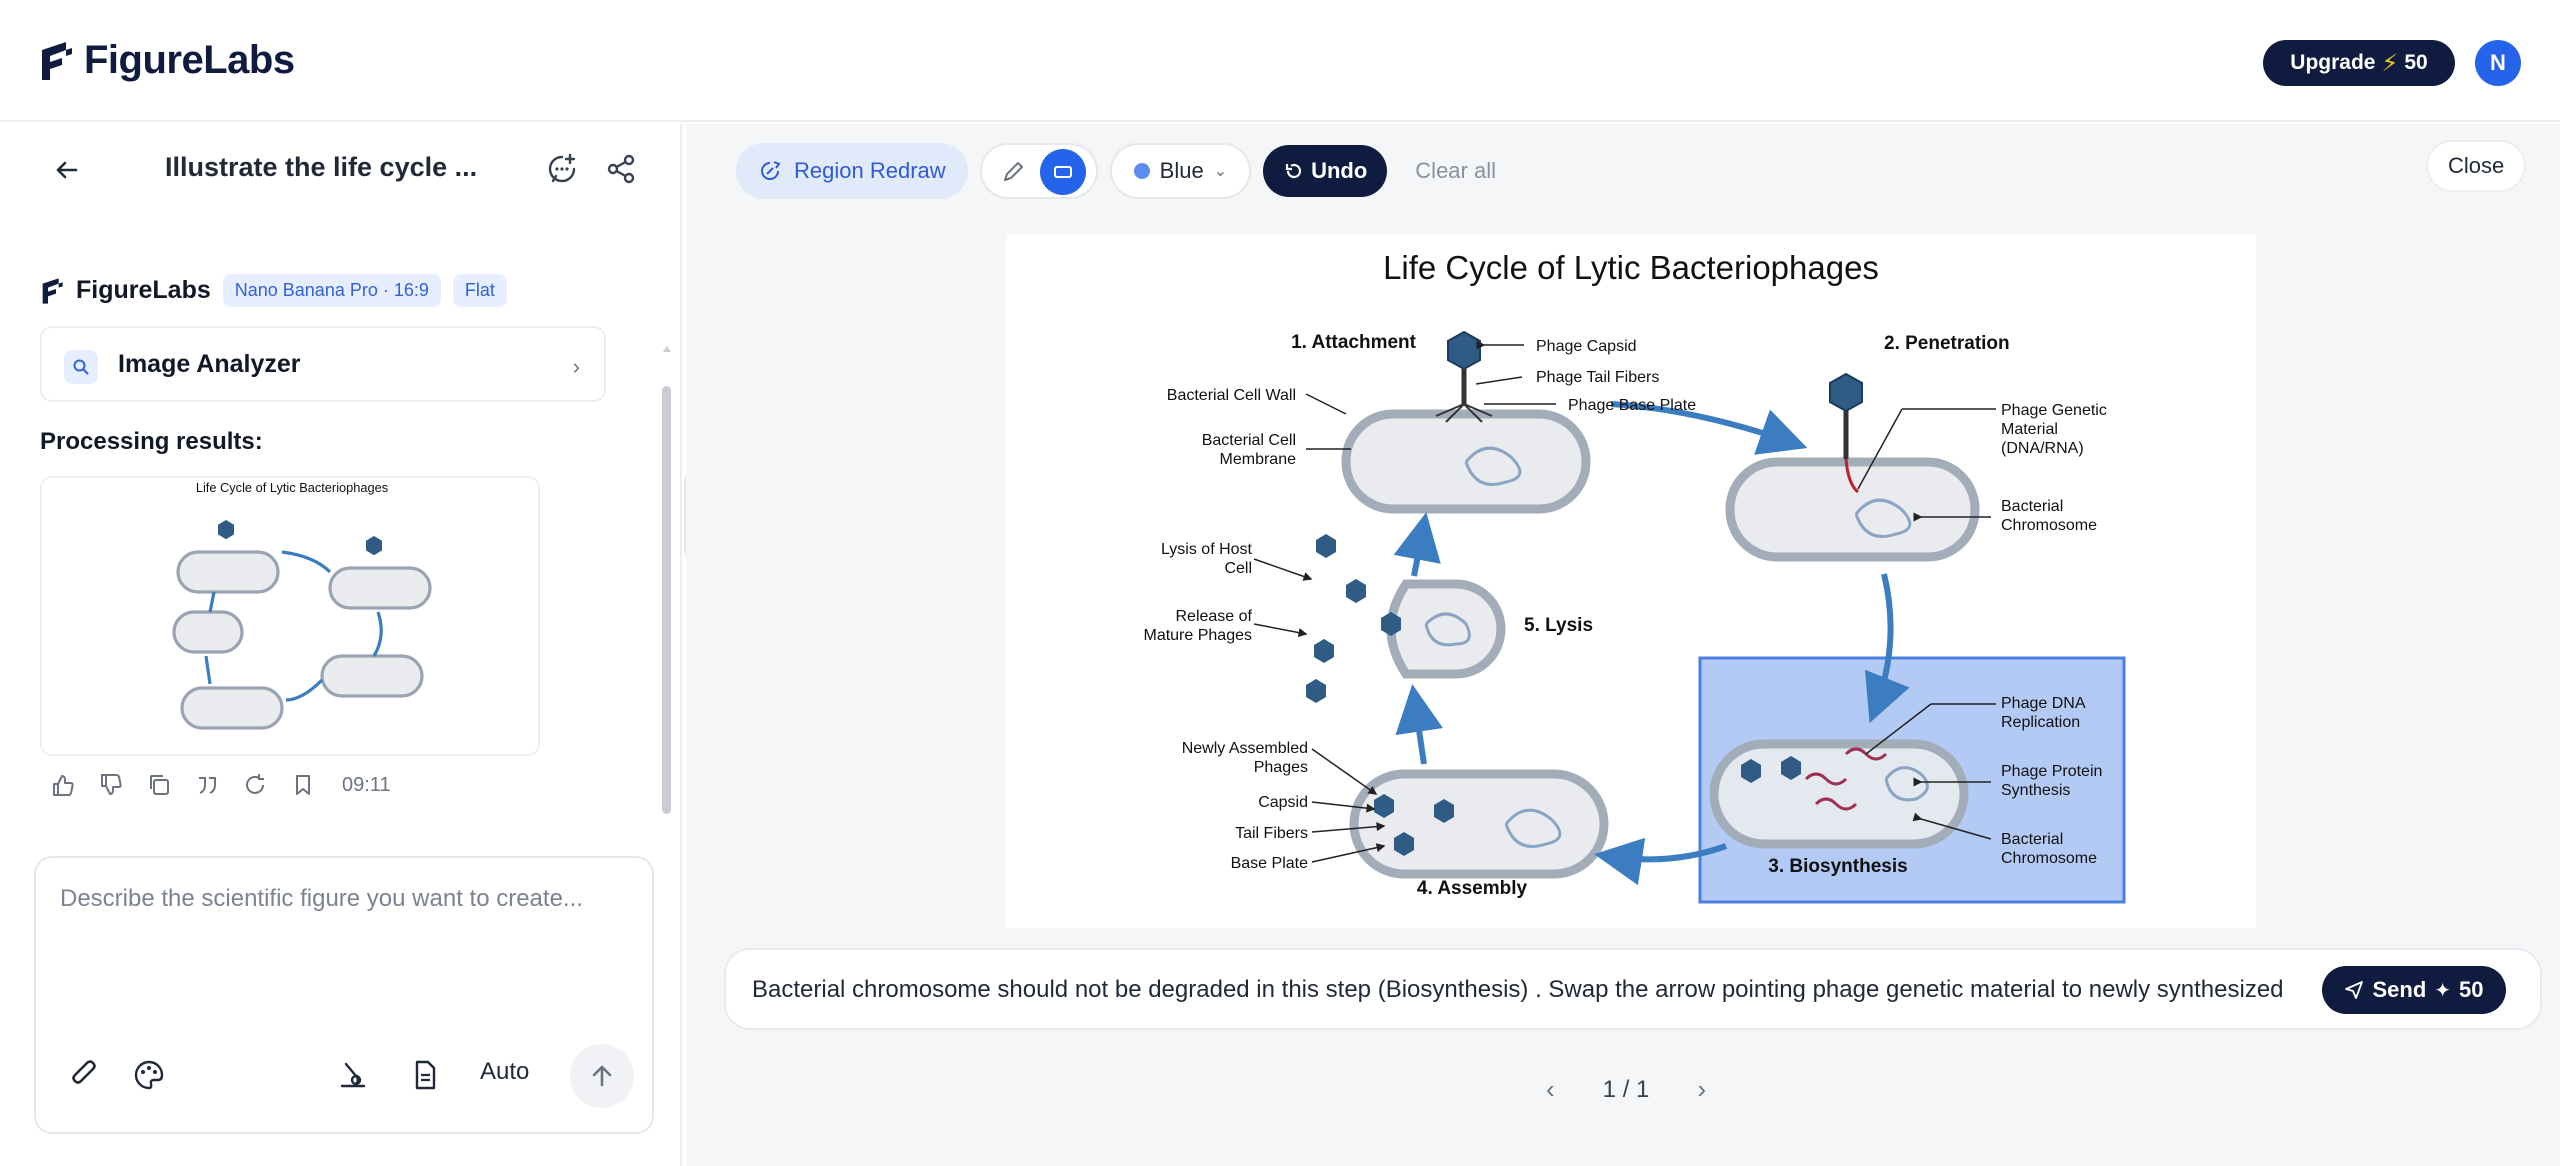 This screenshot has height=1166, width=2560. Describe the element at coordinates (2054, 410) in the screenshot. I see `svg-text: Phage Genetic` at that location.